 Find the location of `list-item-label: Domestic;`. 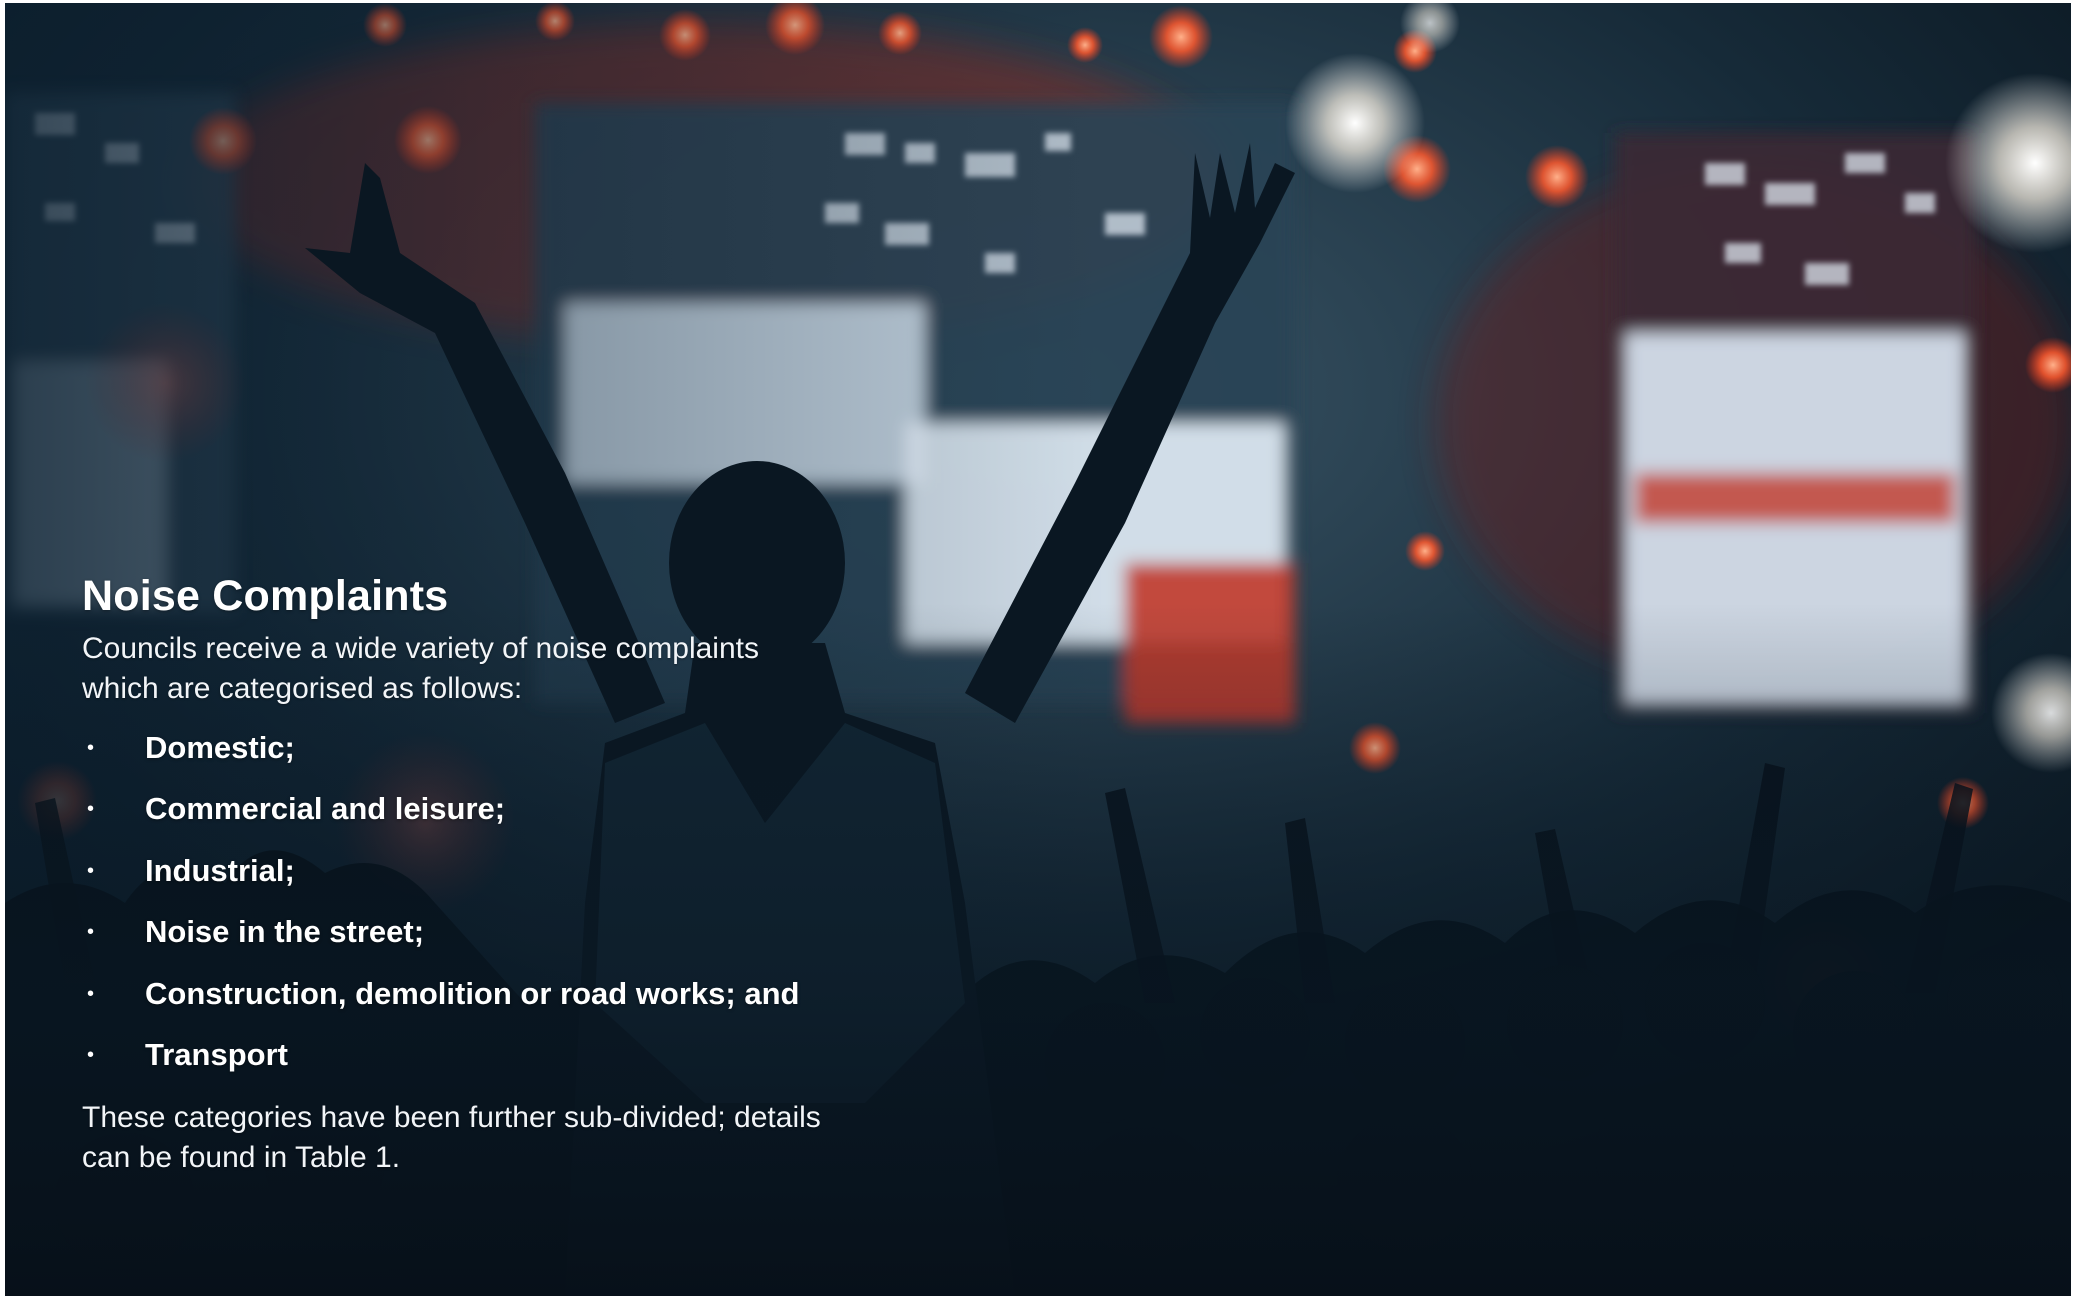

list-item-label: Domestic; is located at coordinates (220, 747).